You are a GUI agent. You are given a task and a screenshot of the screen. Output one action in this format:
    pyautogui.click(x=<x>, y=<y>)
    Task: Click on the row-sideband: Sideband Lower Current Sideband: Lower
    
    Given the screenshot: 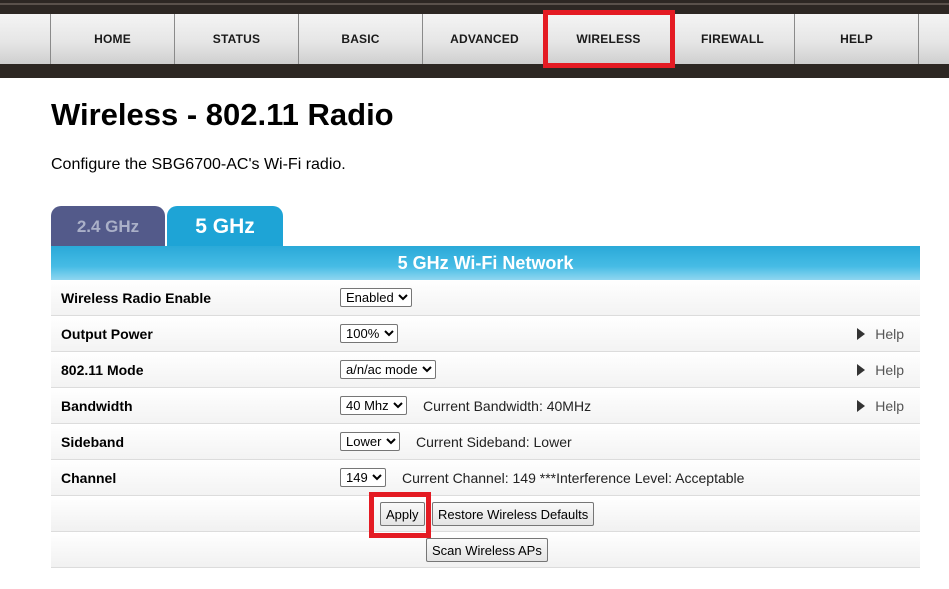 What is the action you would take?
    pyautogui.click(x=485, y=442)
    